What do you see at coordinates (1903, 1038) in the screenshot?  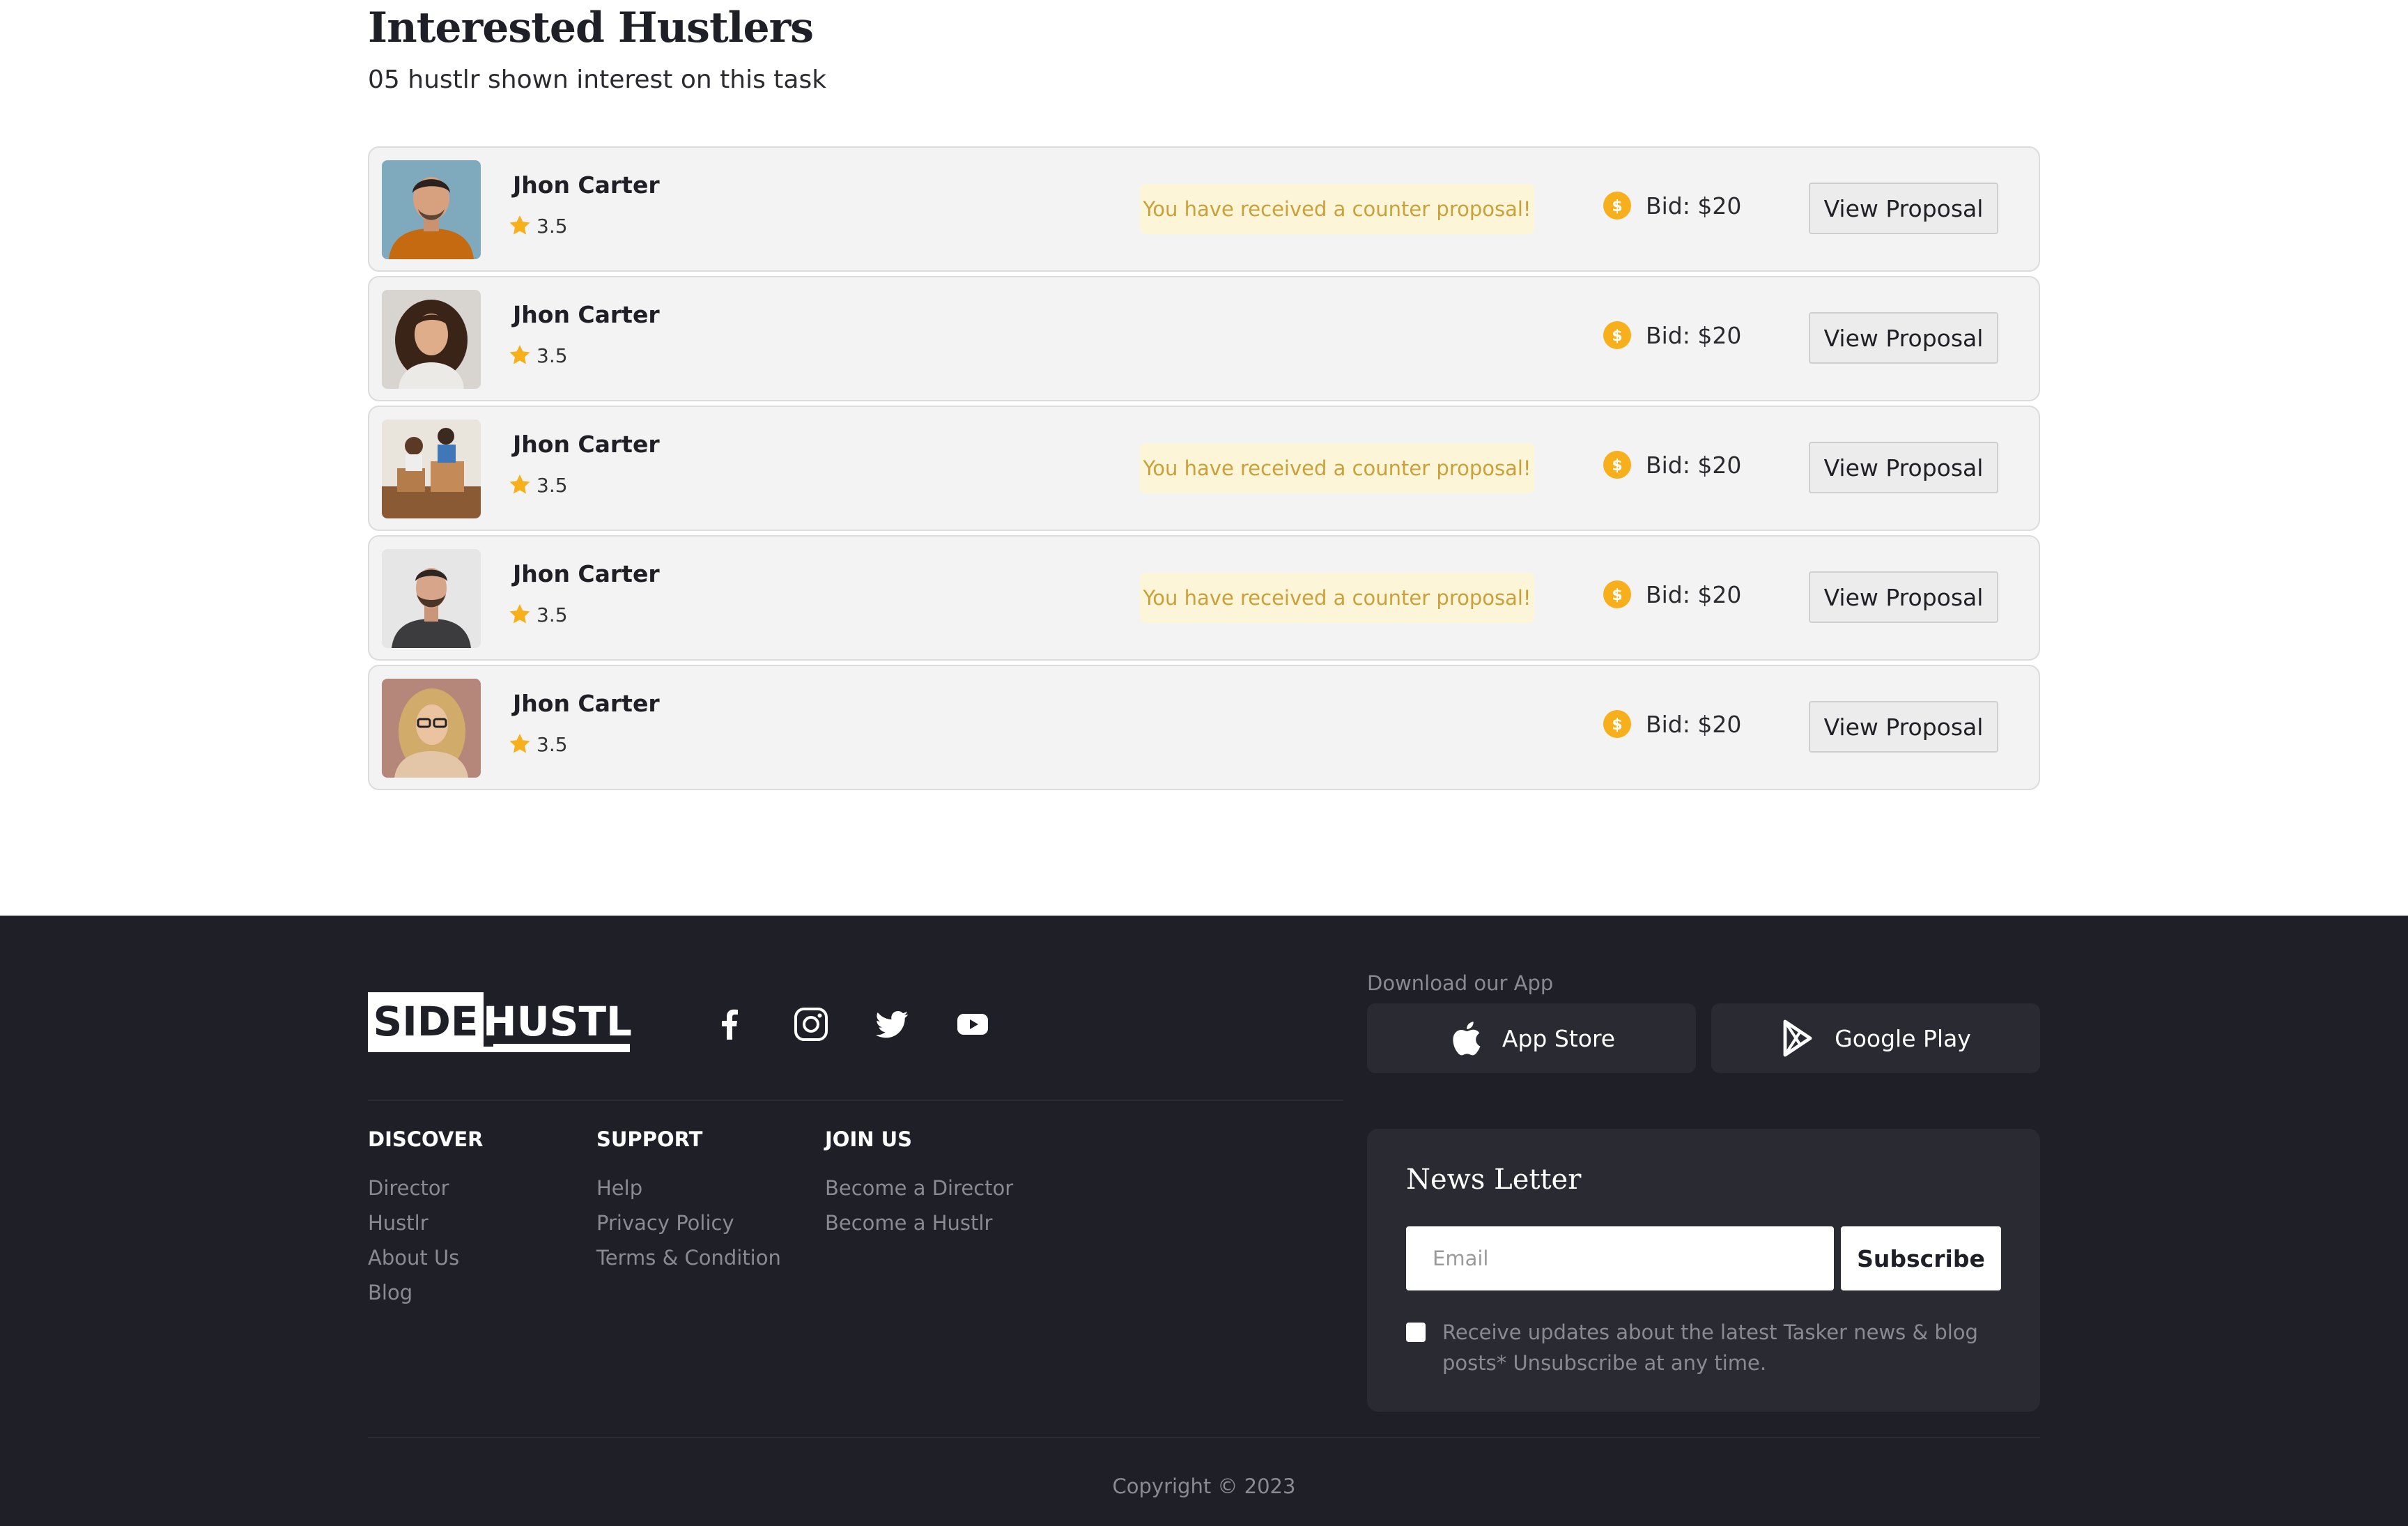 I see `google-play-label: Google Play` at bounding box center [1903, 1038].